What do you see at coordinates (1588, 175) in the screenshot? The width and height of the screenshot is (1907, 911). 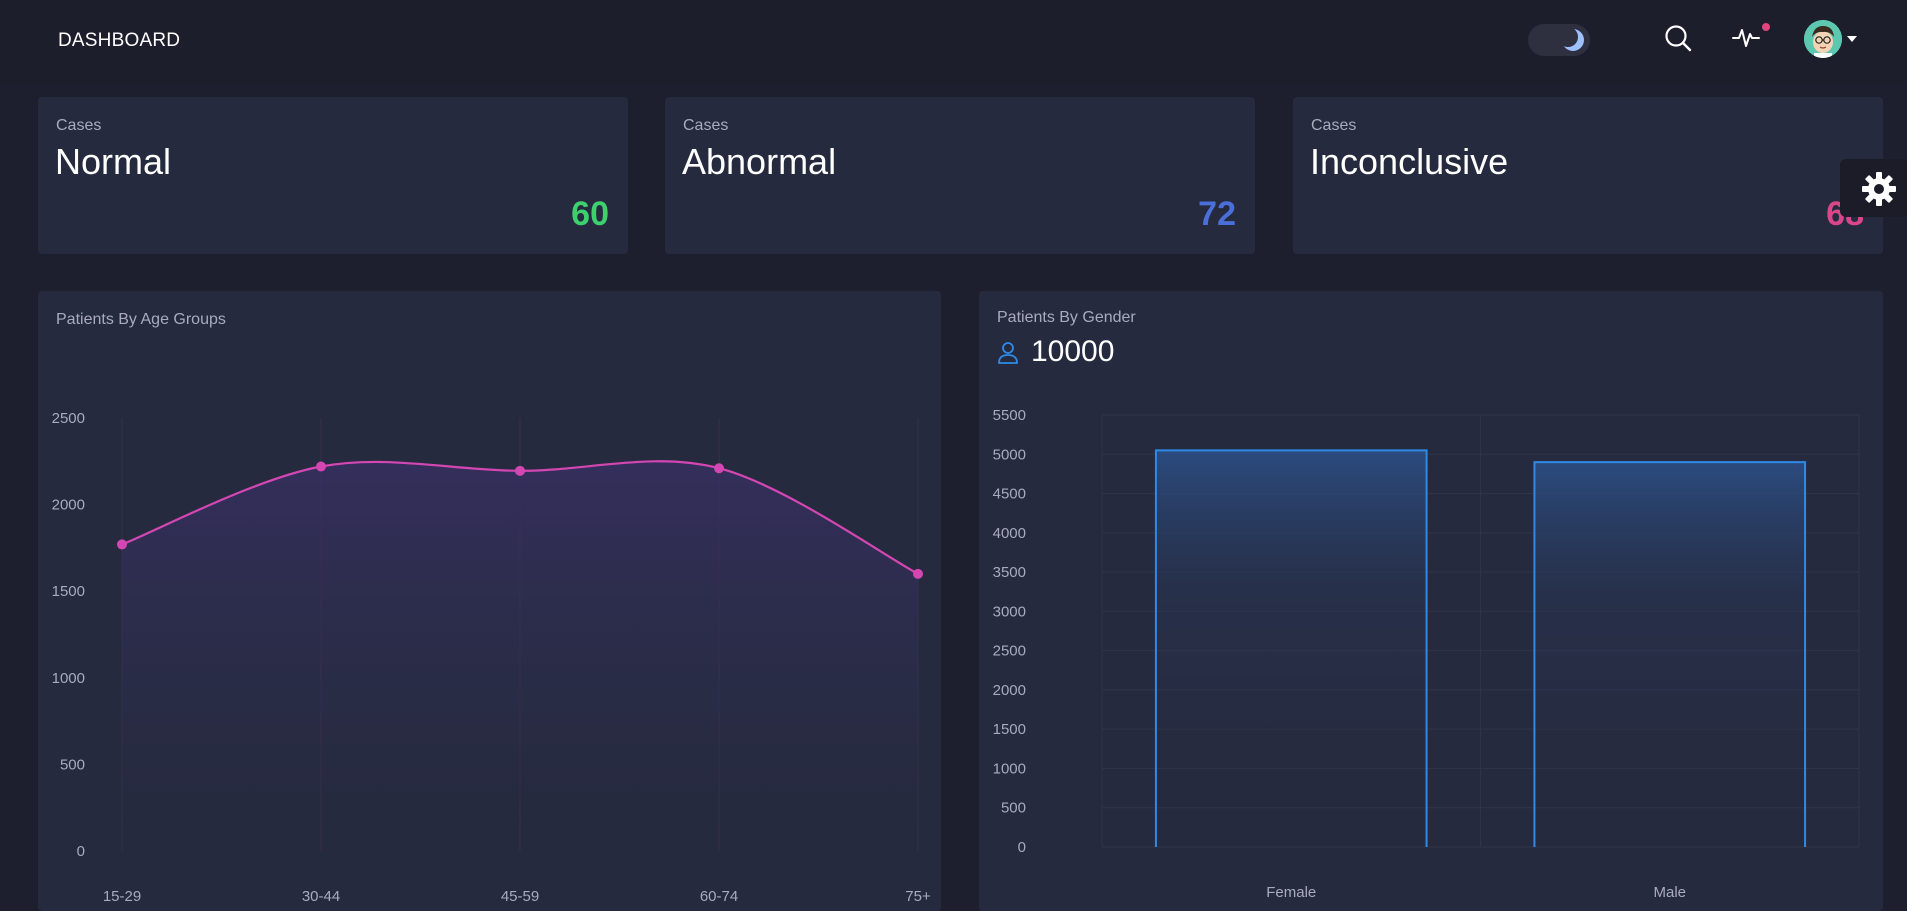 I see `stat-card-inconclusive: Cases Inconclusive 68` at bounding box center [1588, 175].